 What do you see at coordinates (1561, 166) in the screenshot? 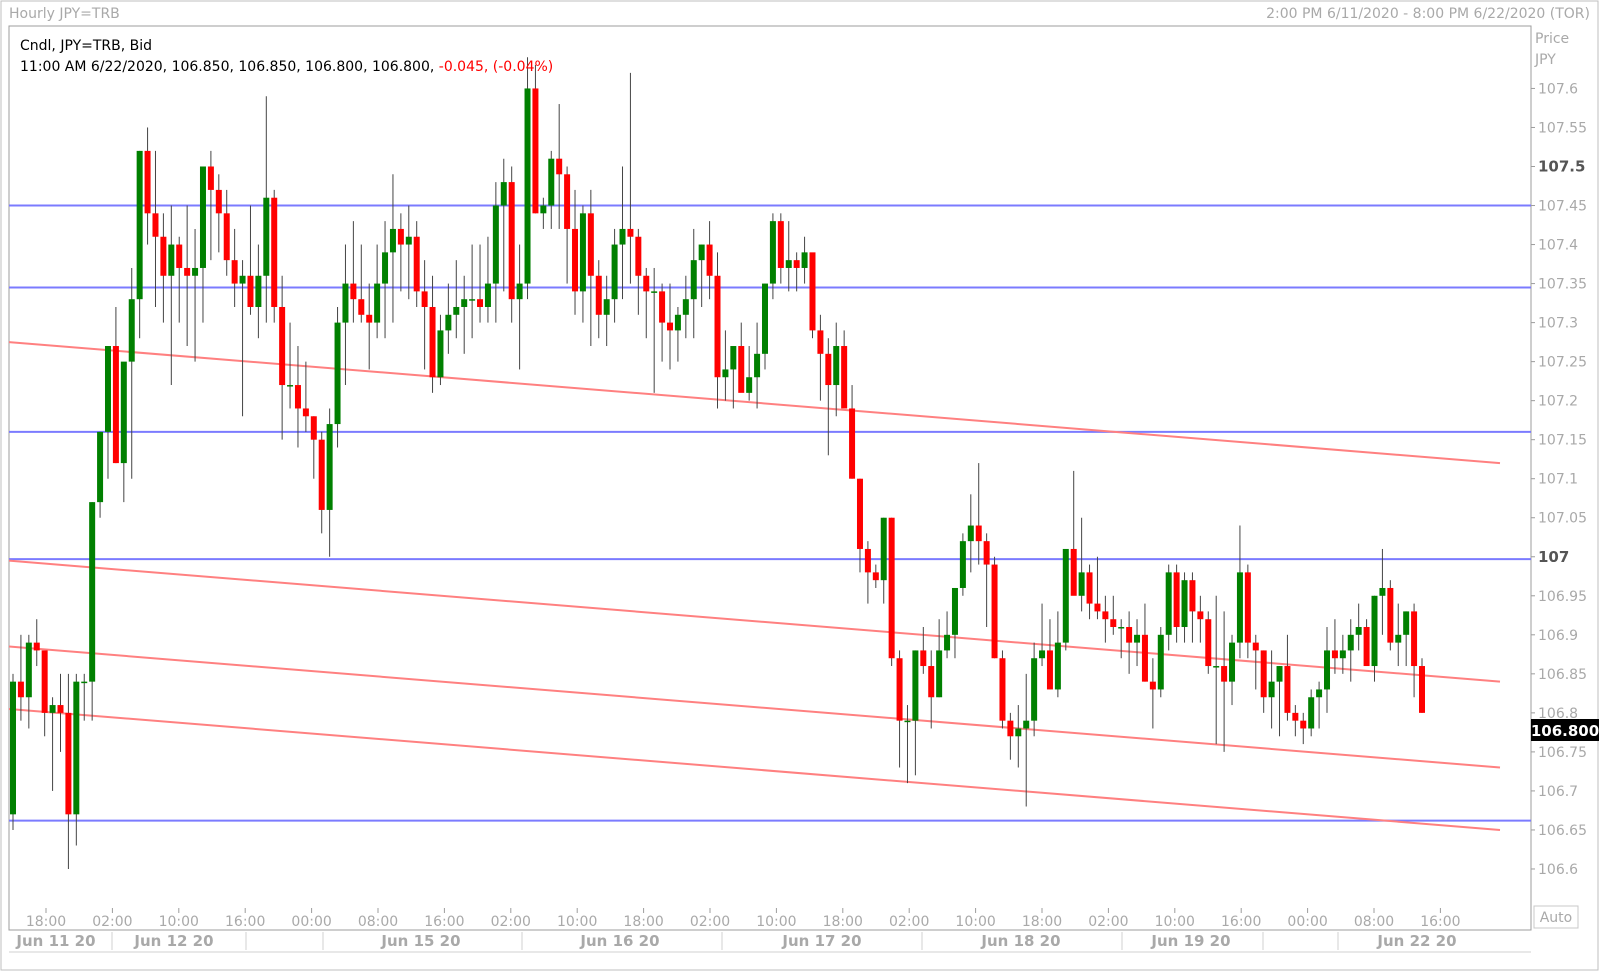
I see `y-tick-label: 107.5` at bounding box center [1561, 166].